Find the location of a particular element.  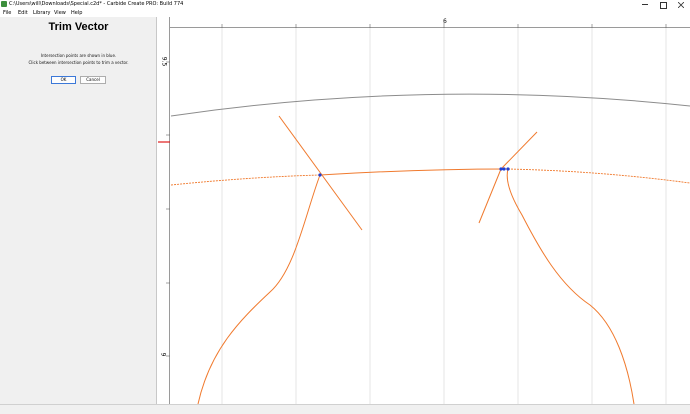

outer-arc-vector is located at coordinates (430, 105).